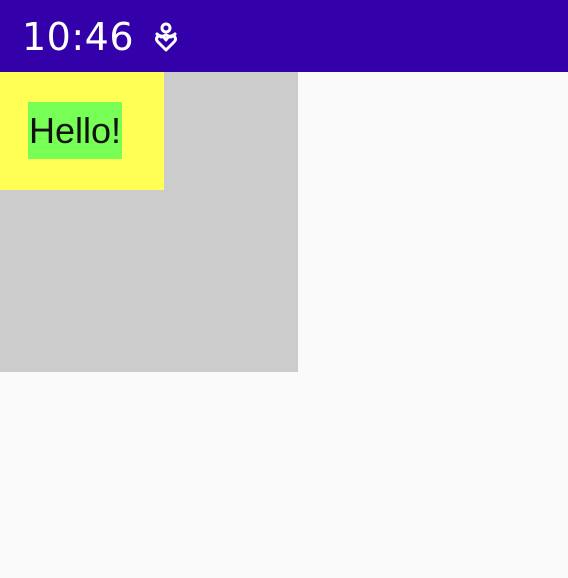 Image resolution: width=568 pixels, height=578 pixels. What do you see at coordinates (78, 37) in the screenshot?
I see `status-time: 10:46` at bounding box center [78, 37].